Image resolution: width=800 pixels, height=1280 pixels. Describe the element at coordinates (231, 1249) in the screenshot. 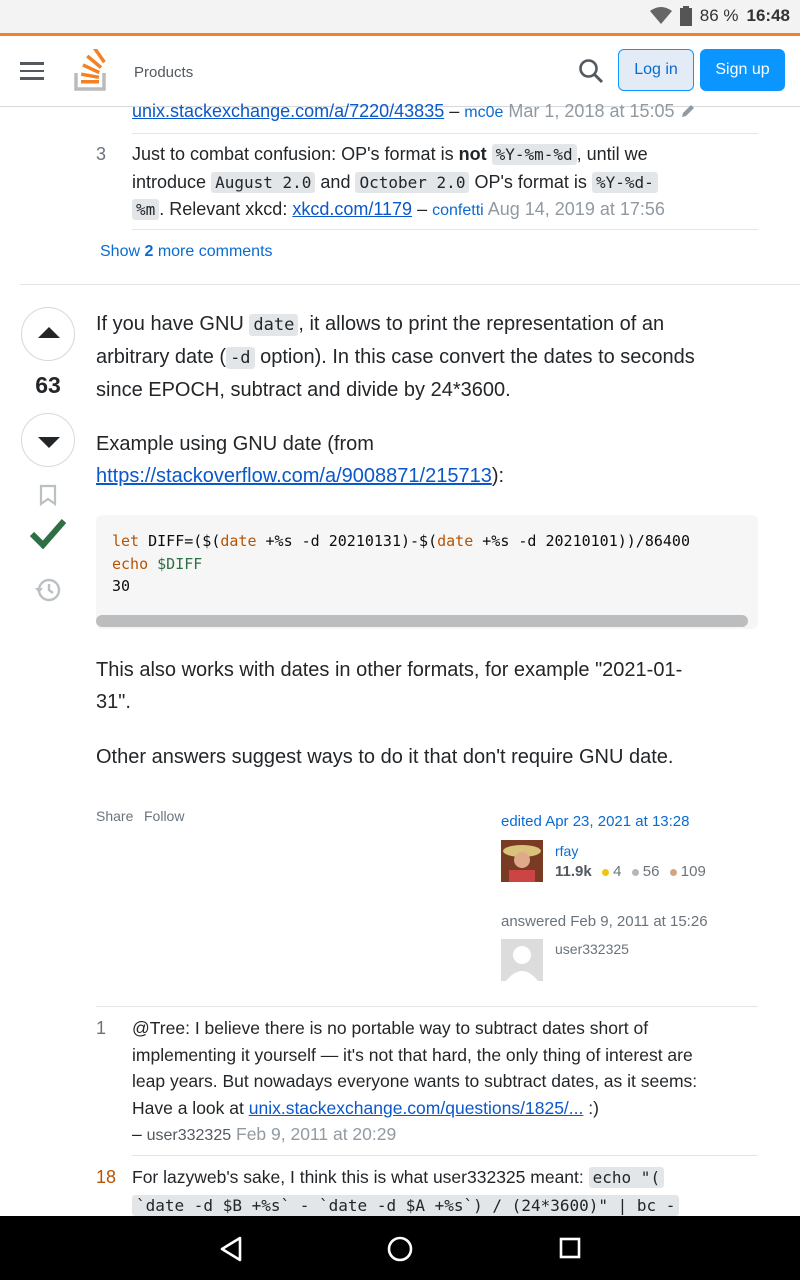

I see `back-icon` at that location.